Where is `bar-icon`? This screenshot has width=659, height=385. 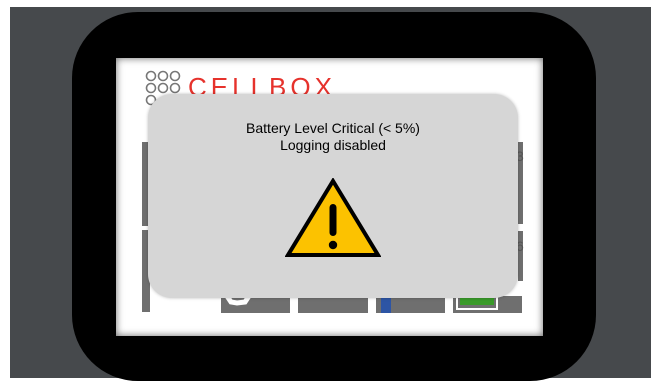
bar-icon is located at coordinates (386, 304).